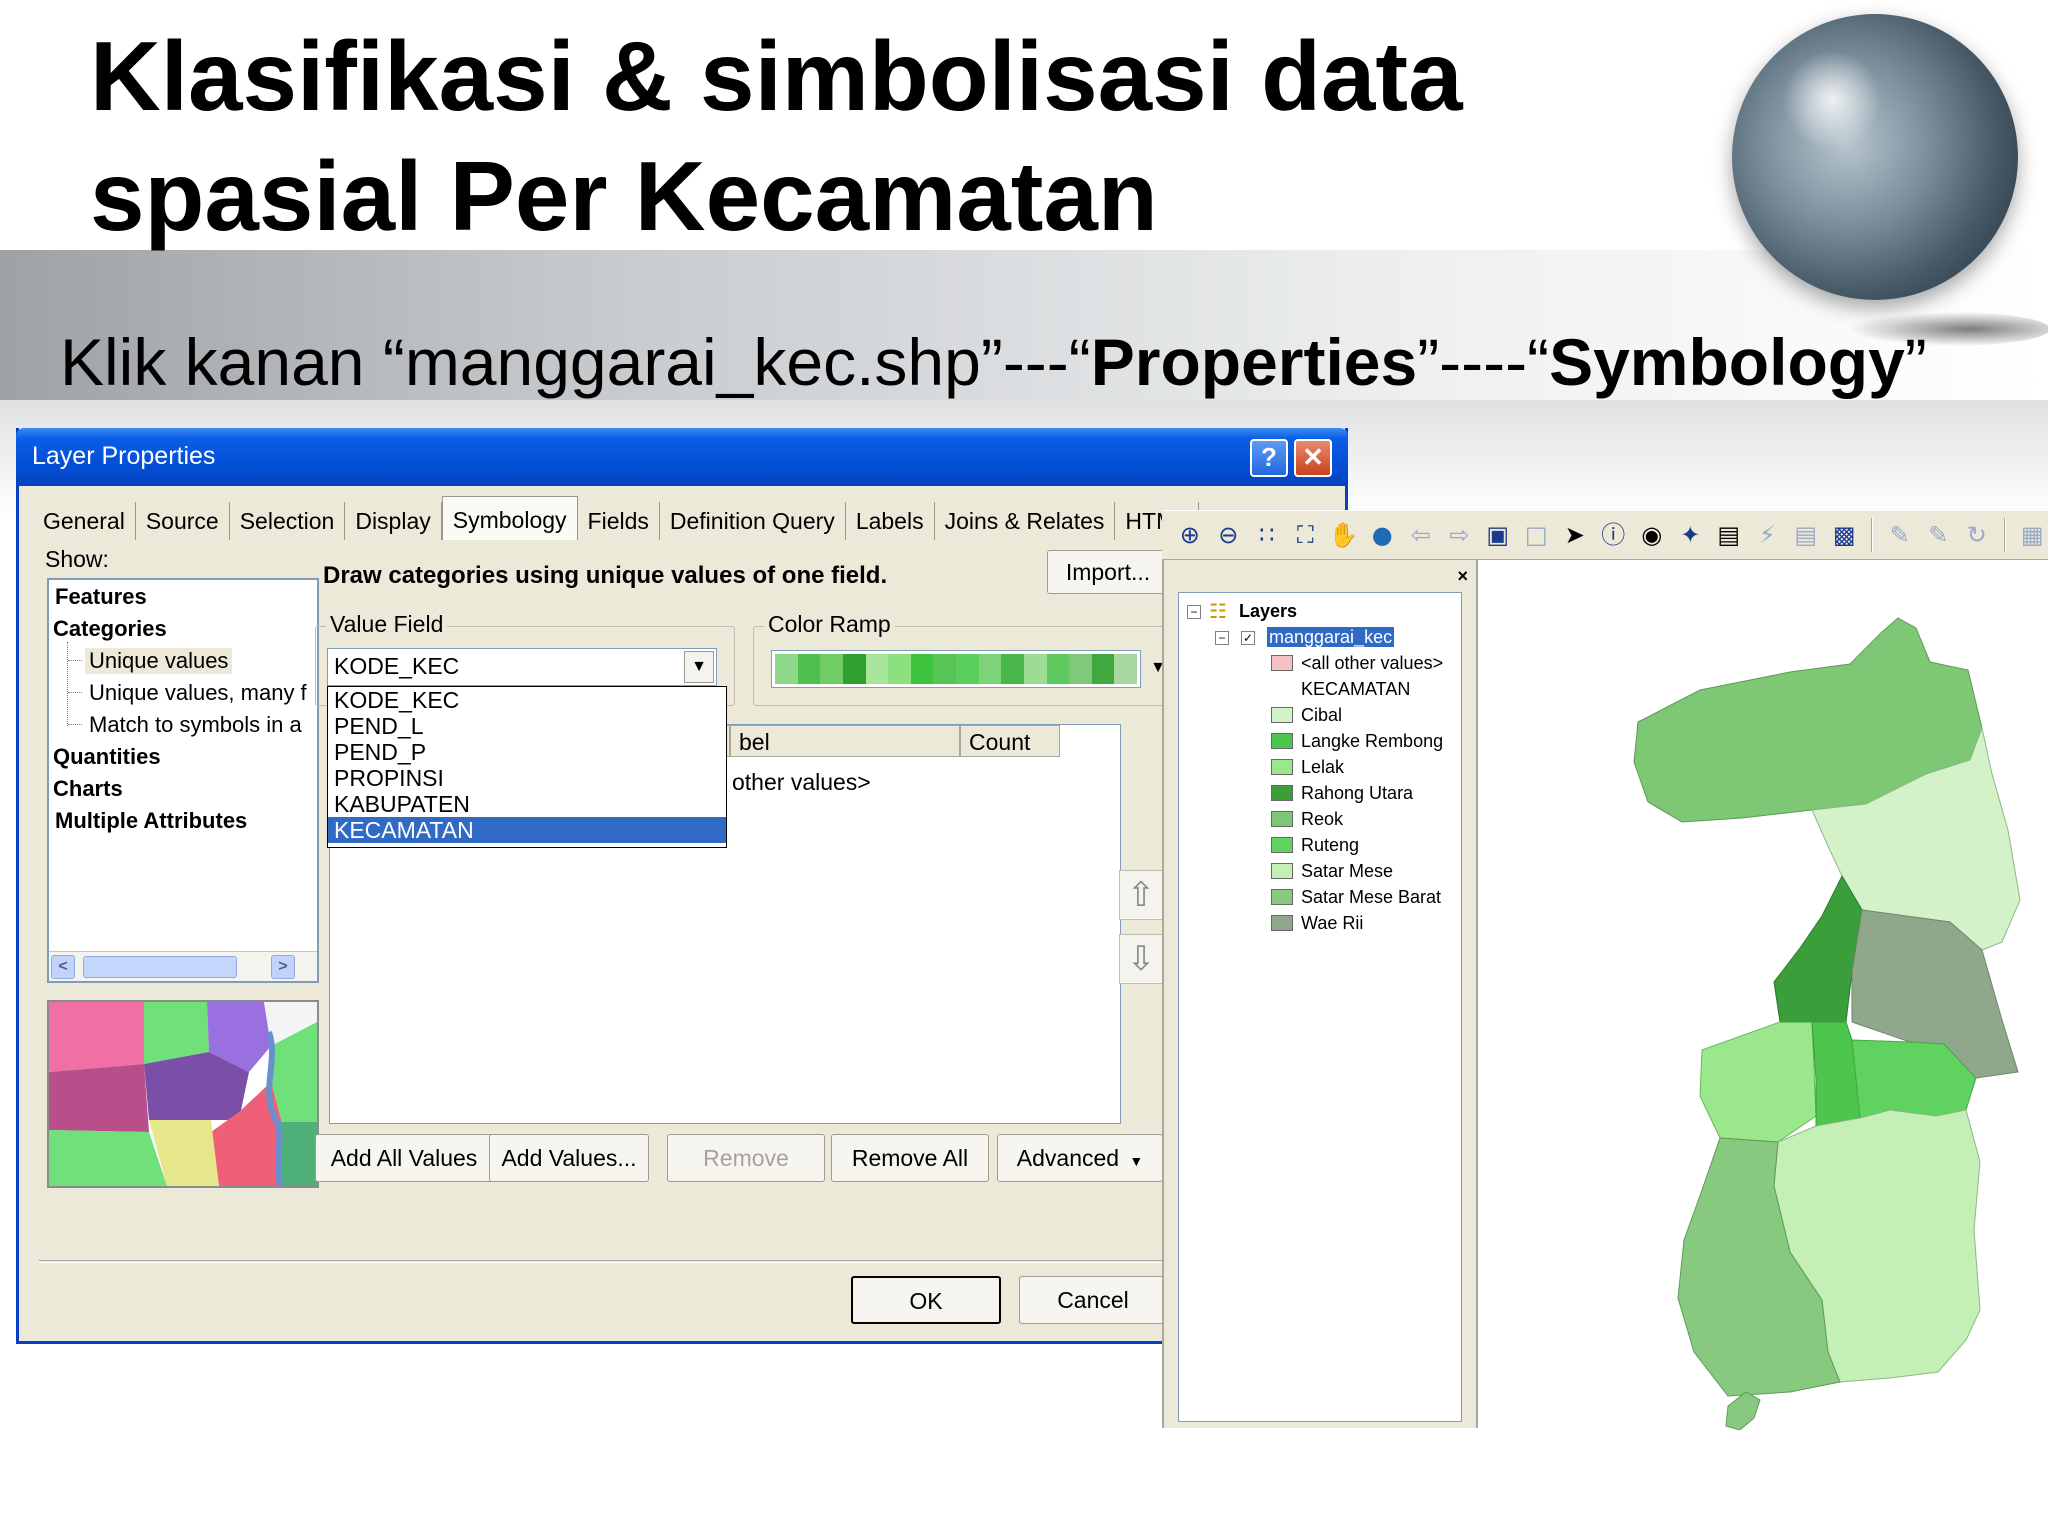 This screenshot has height=1536, width=2048. Describe the element at coordinates (393, 521) in the screenshot. I see `tab-display: Display` at that location.